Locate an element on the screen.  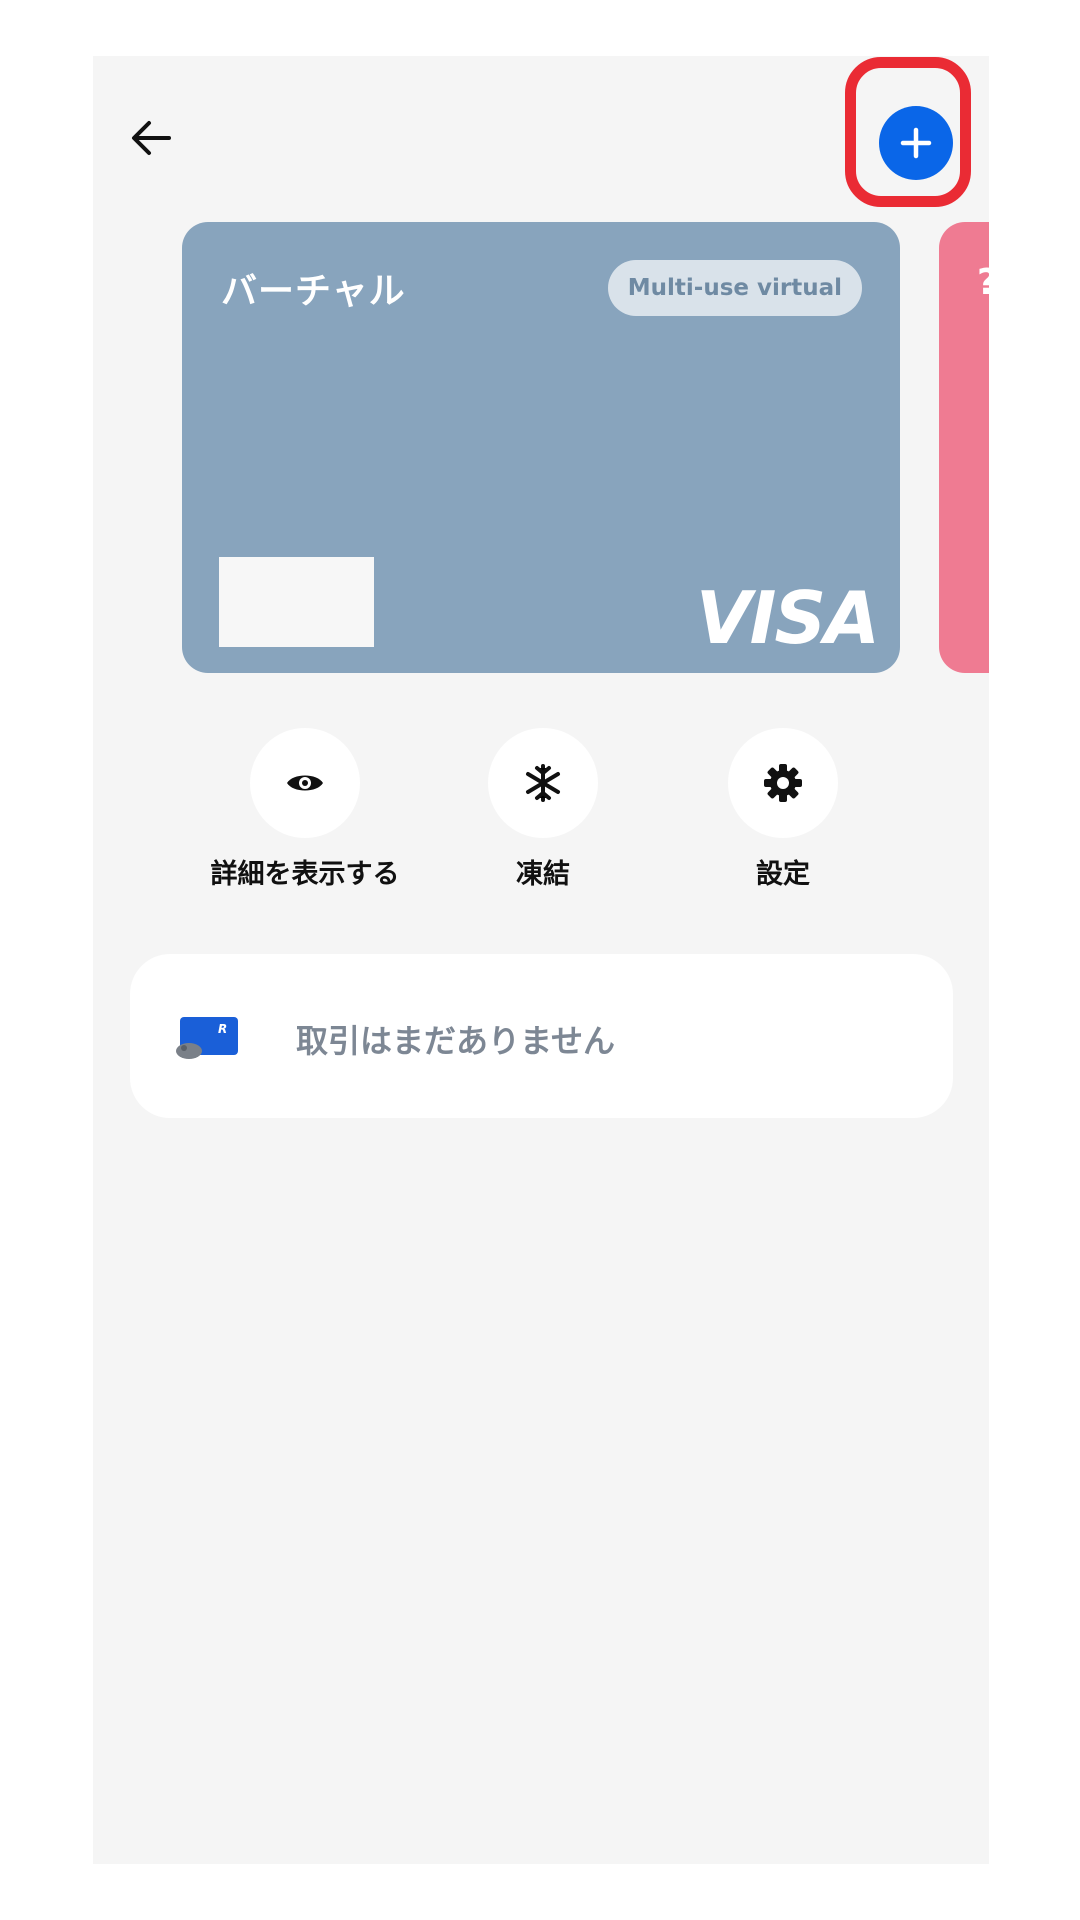
add-card-button is located at coordinates (916, 143).